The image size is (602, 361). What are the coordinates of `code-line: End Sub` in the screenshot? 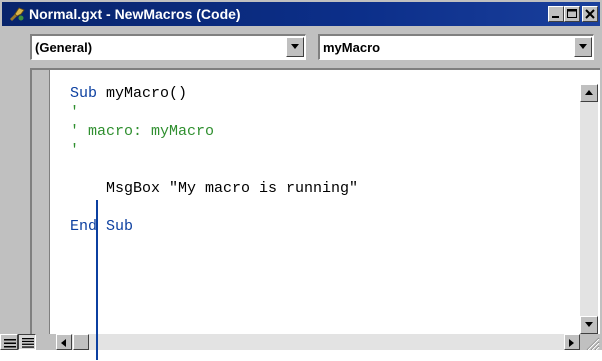 It's located at (214, 226).